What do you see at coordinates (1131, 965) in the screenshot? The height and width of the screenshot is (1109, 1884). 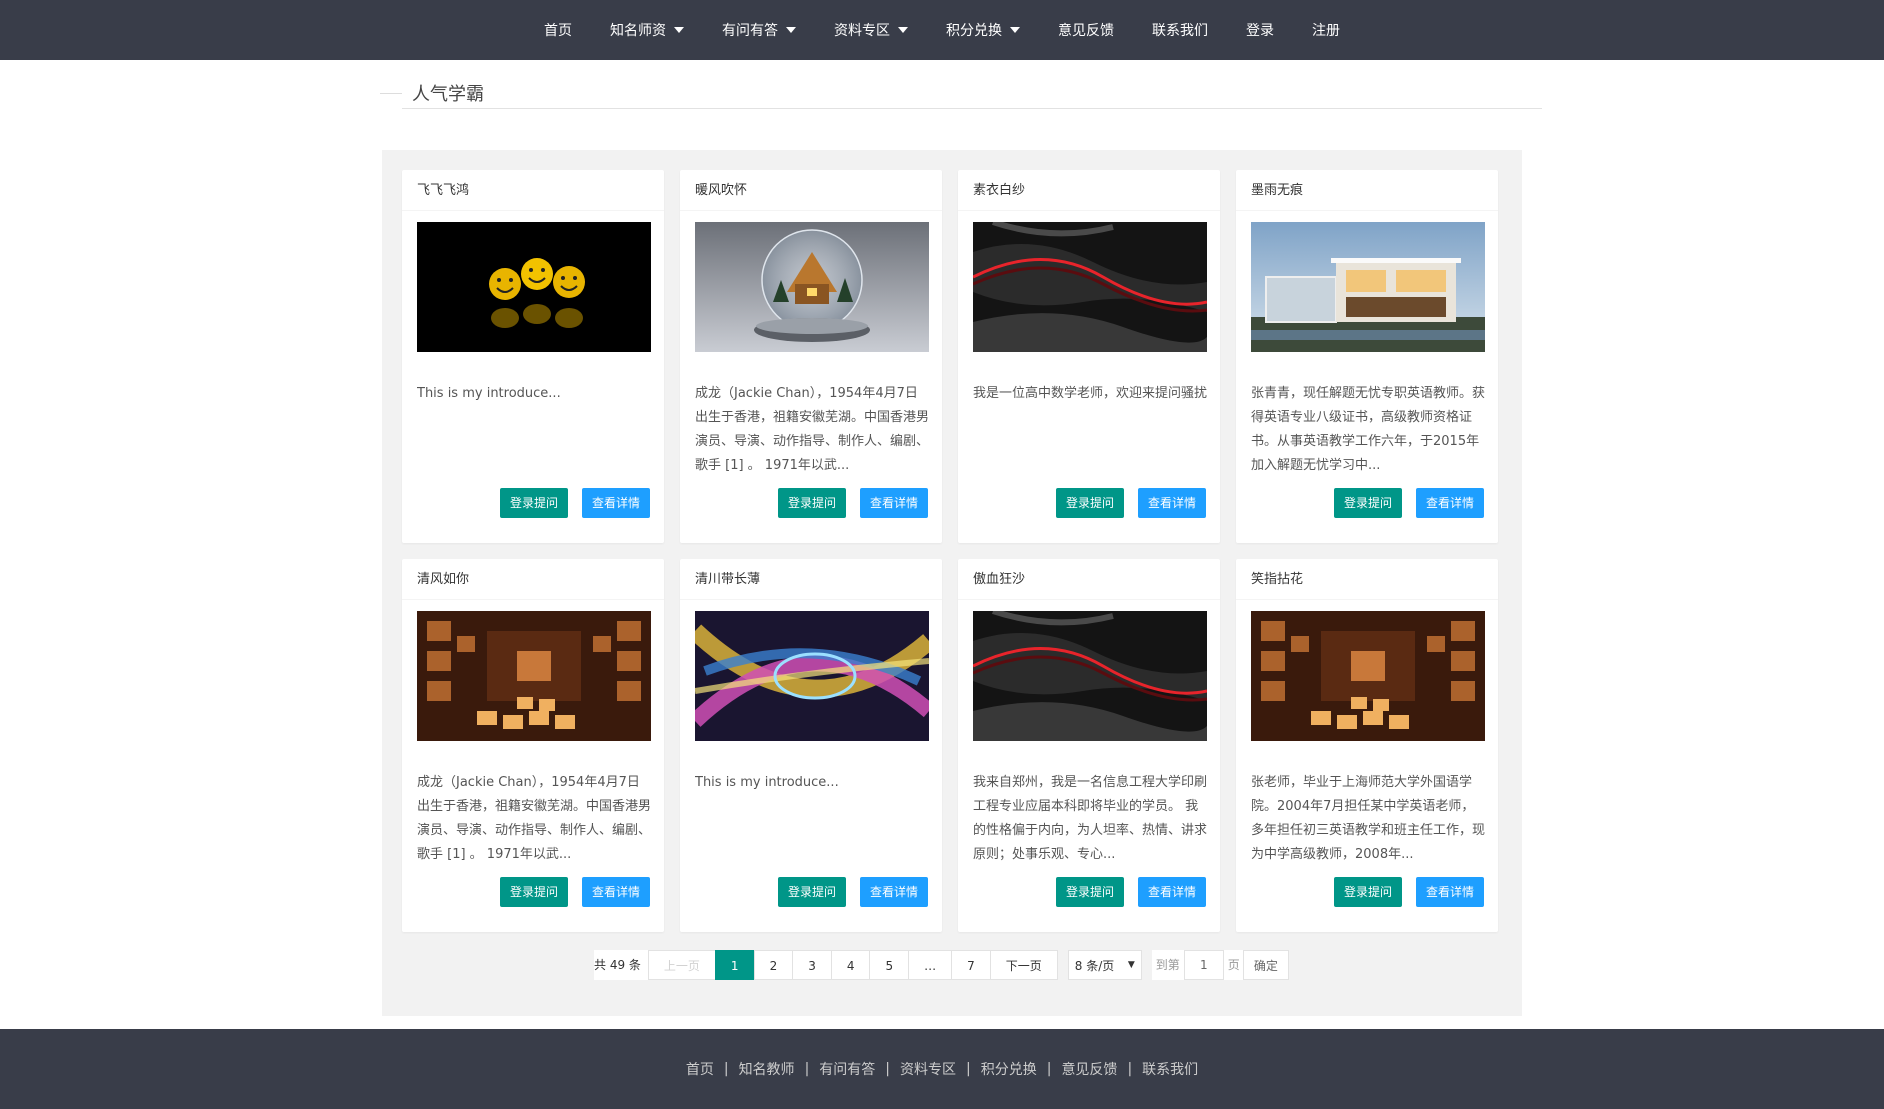 I see `dropdown-arrow-icon: ▼` at bounding box center [1131, 965].